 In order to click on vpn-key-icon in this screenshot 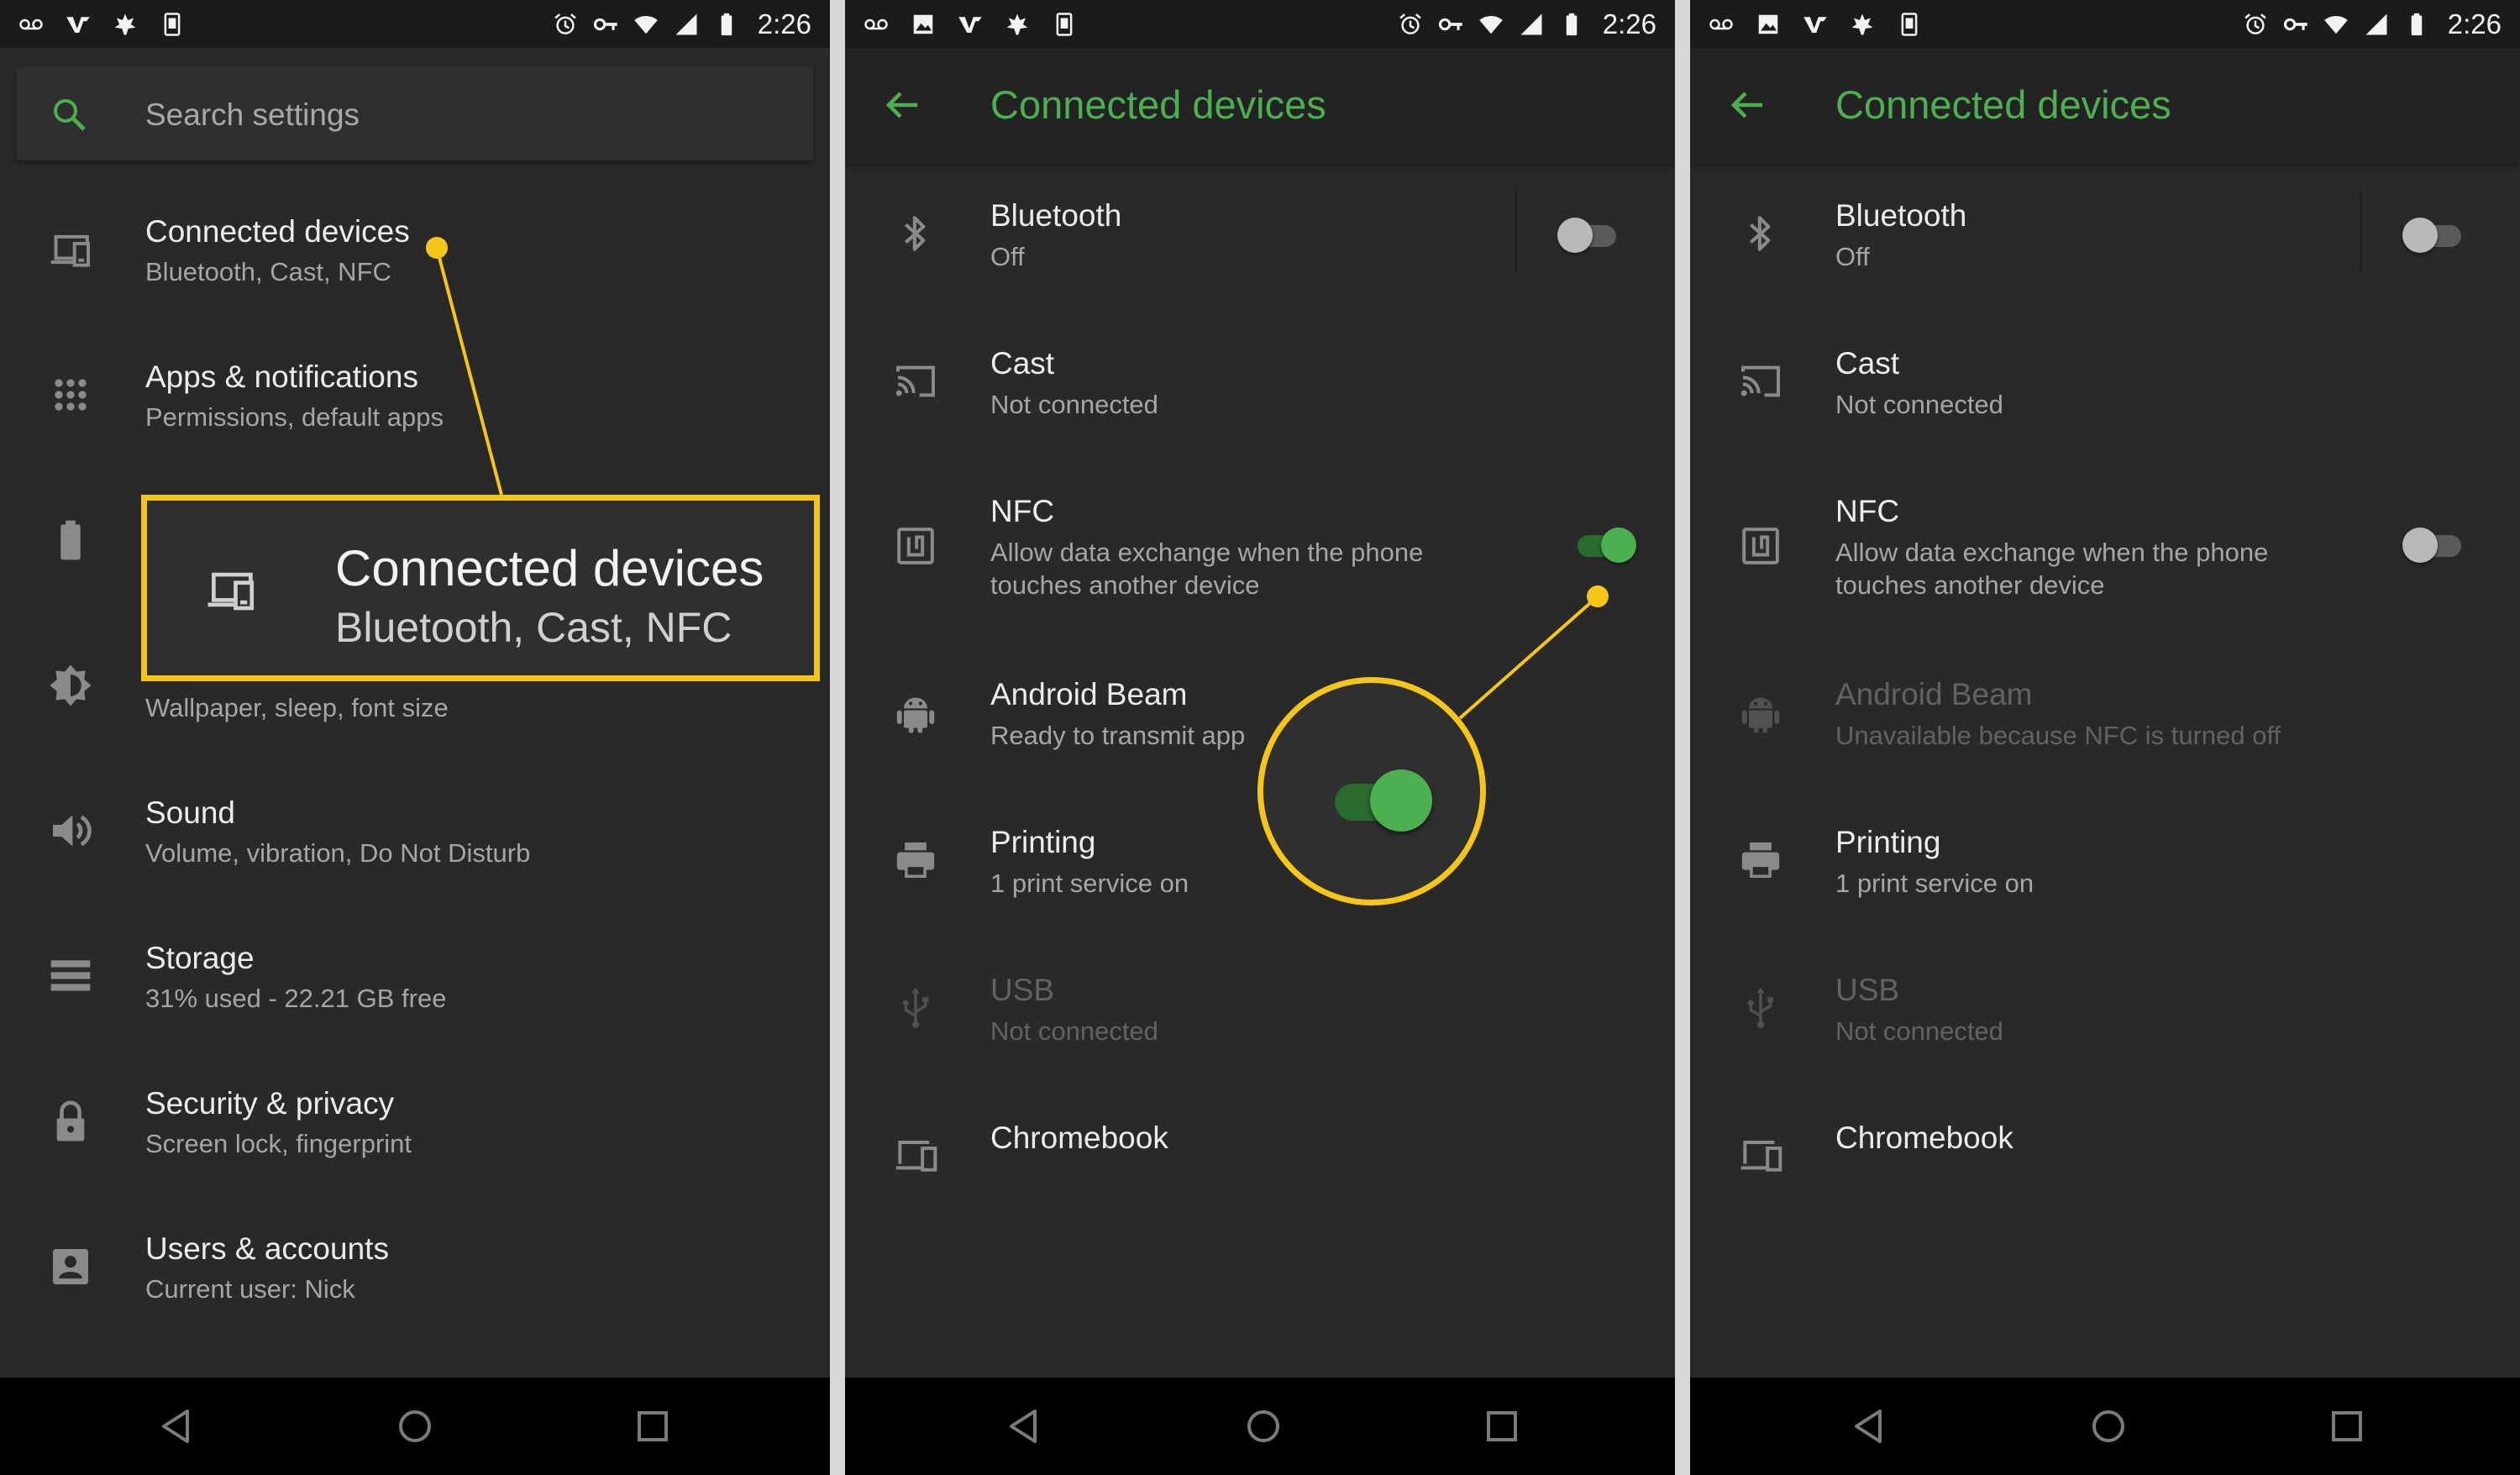, I will do `click(605, 25)`.